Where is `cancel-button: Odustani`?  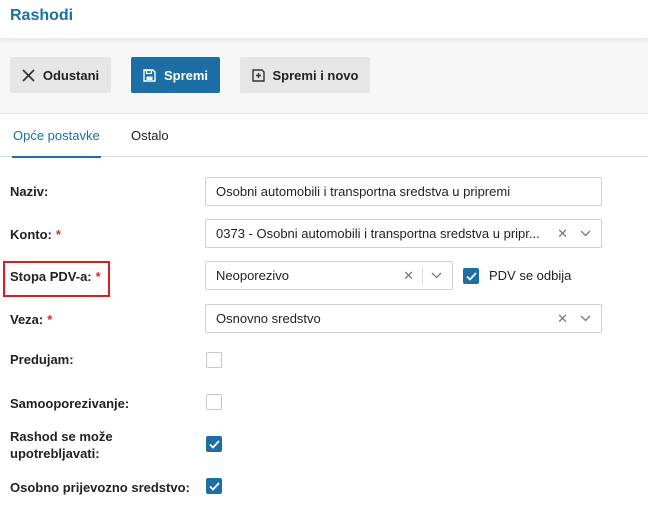 cancel-button: Odustani is located at coordinates (60, 75).